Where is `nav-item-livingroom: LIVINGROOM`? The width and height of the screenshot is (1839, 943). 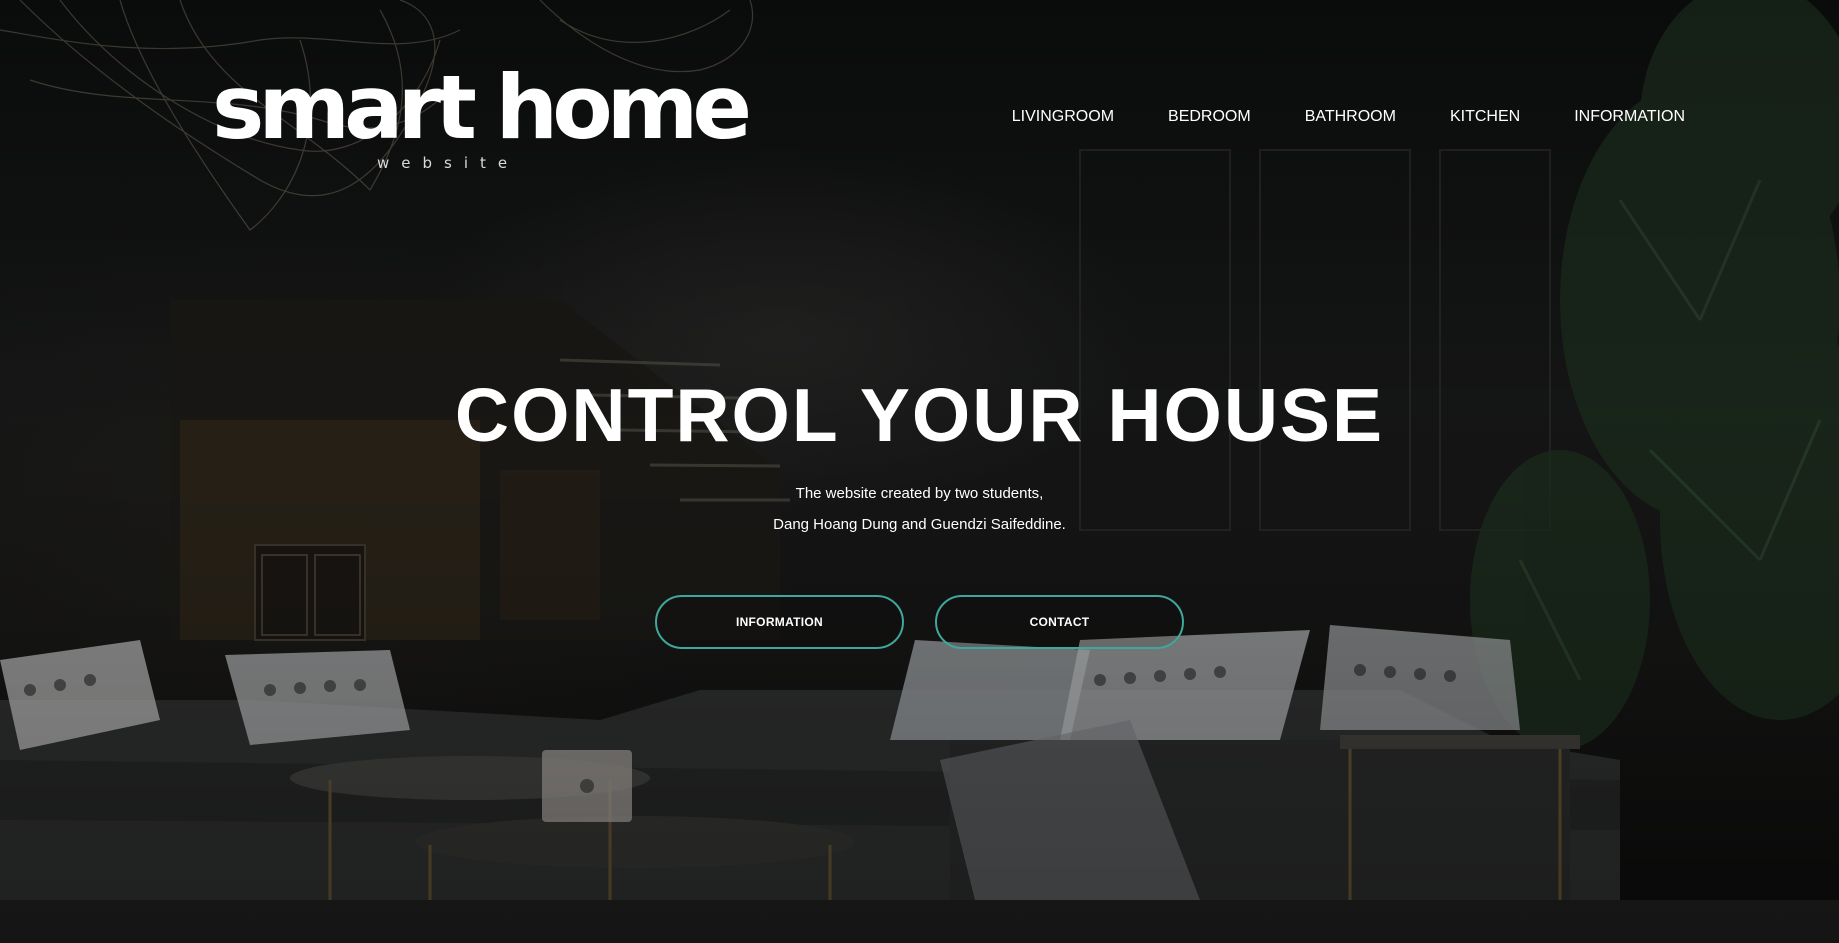
nav-item-livingroom: LIVINGROOM is located at coordinates (1063, 117).